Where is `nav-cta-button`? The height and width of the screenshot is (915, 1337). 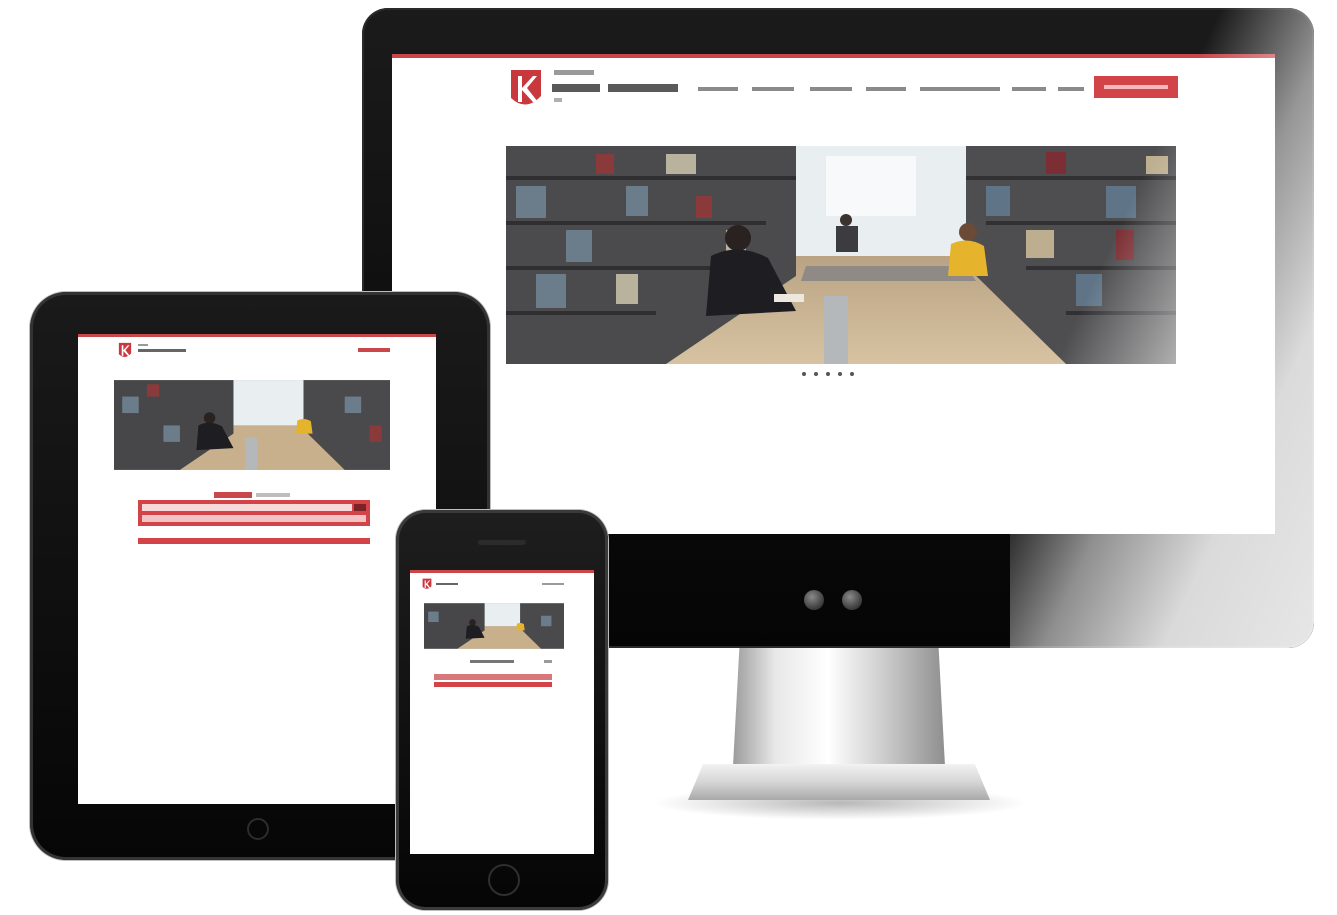 nav-cta-button is located at coordinates (1136, 87).